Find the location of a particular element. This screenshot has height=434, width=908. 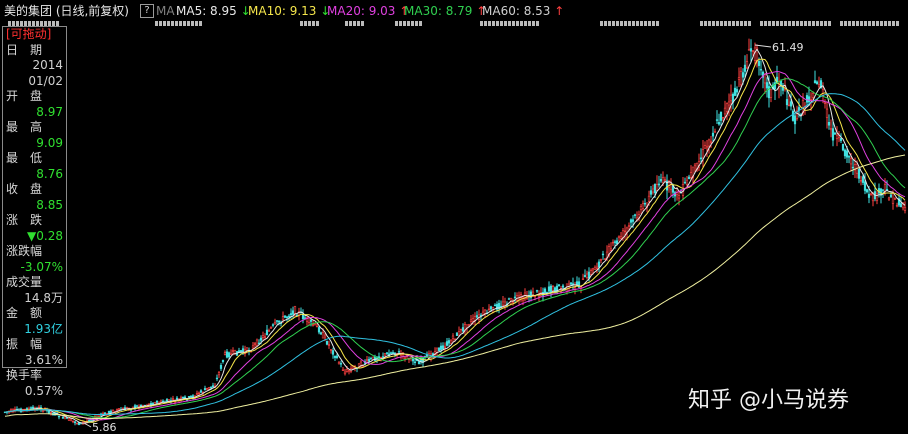

info-row-label: 收 盘 is located at coordinates (34, 190).